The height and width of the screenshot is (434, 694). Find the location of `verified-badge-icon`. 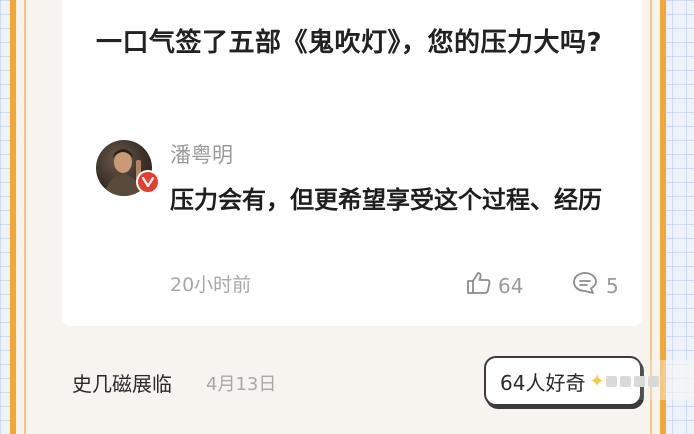

verified-badge-icon is located at coordinates (148, 182).